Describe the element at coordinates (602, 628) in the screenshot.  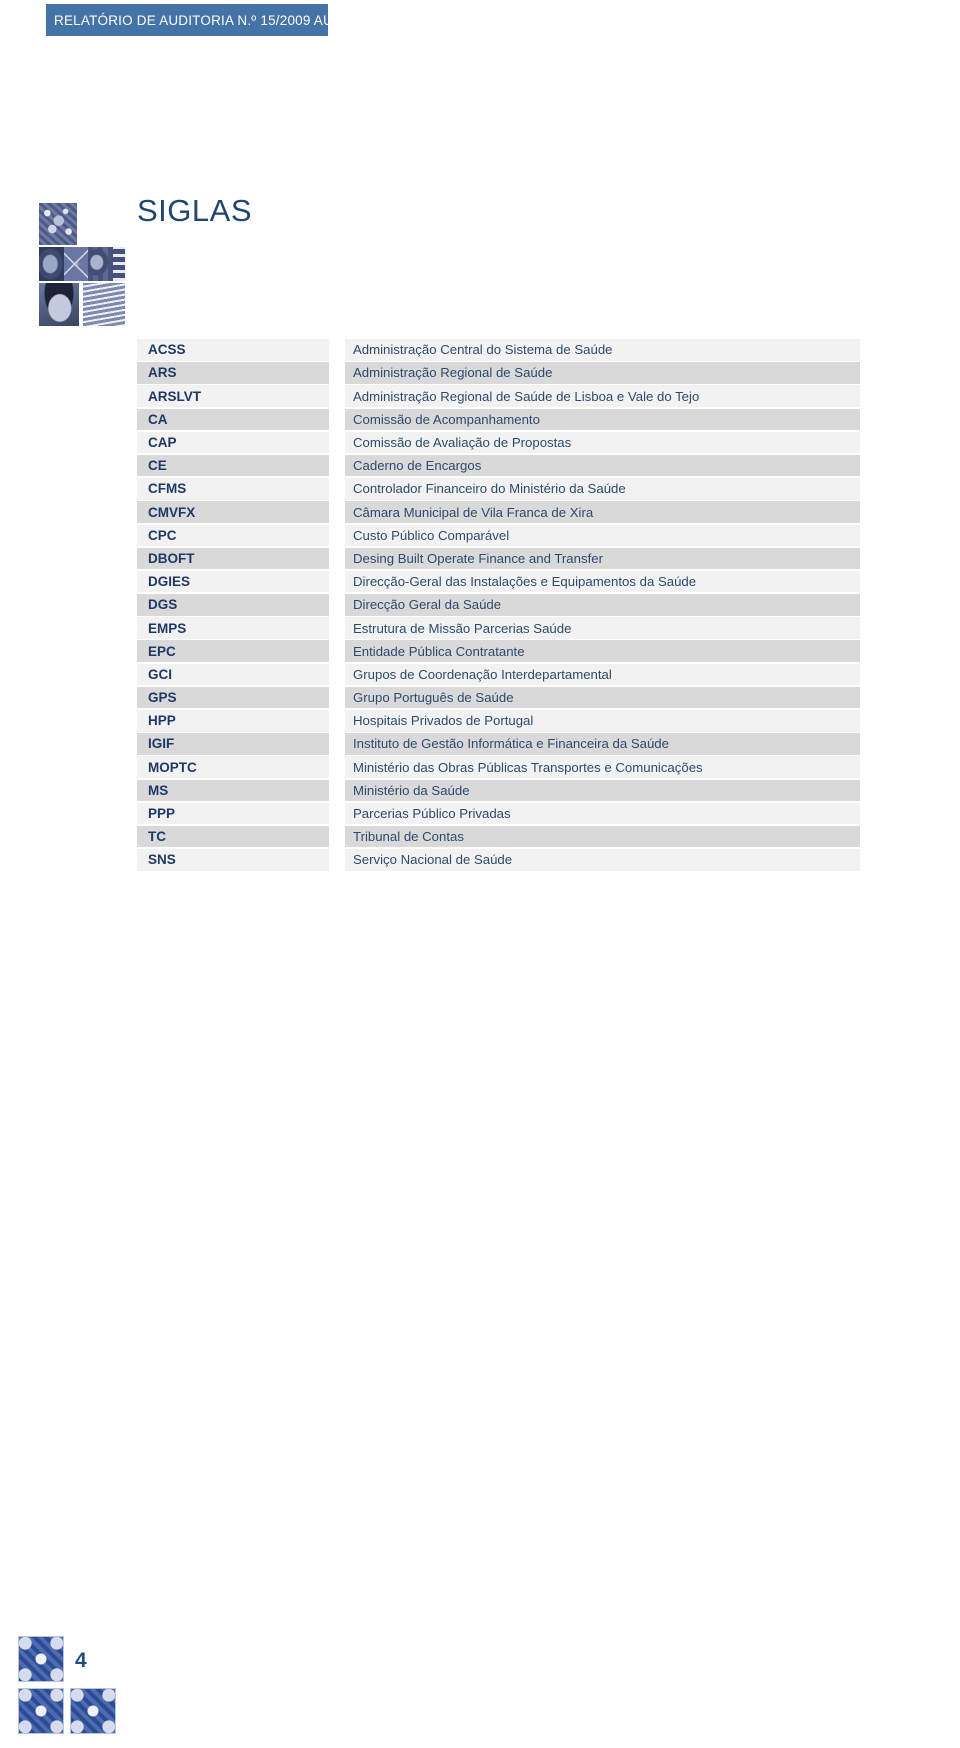
I see `meaning-cell: Estrutura de Missão Parcerias Saúde` at that location.